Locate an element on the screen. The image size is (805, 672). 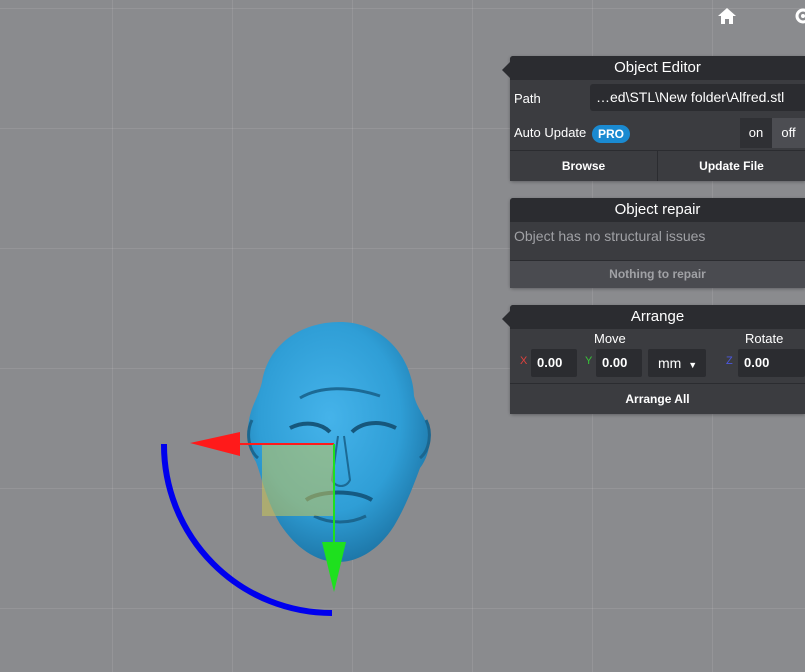
object-editor-actions: Browse Update File is located at coordinates (657, 165).